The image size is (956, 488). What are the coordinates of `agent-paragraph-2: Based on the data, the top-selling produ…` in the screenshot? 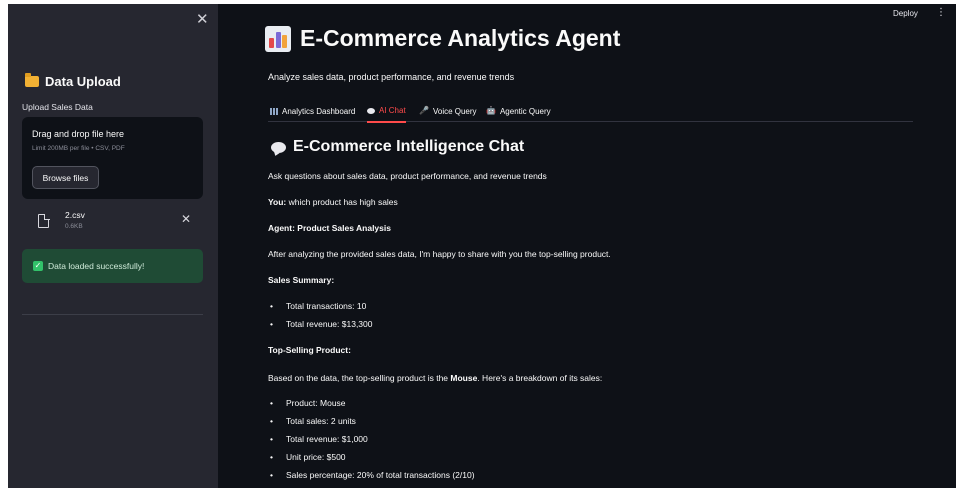 It's located at (435, 378).